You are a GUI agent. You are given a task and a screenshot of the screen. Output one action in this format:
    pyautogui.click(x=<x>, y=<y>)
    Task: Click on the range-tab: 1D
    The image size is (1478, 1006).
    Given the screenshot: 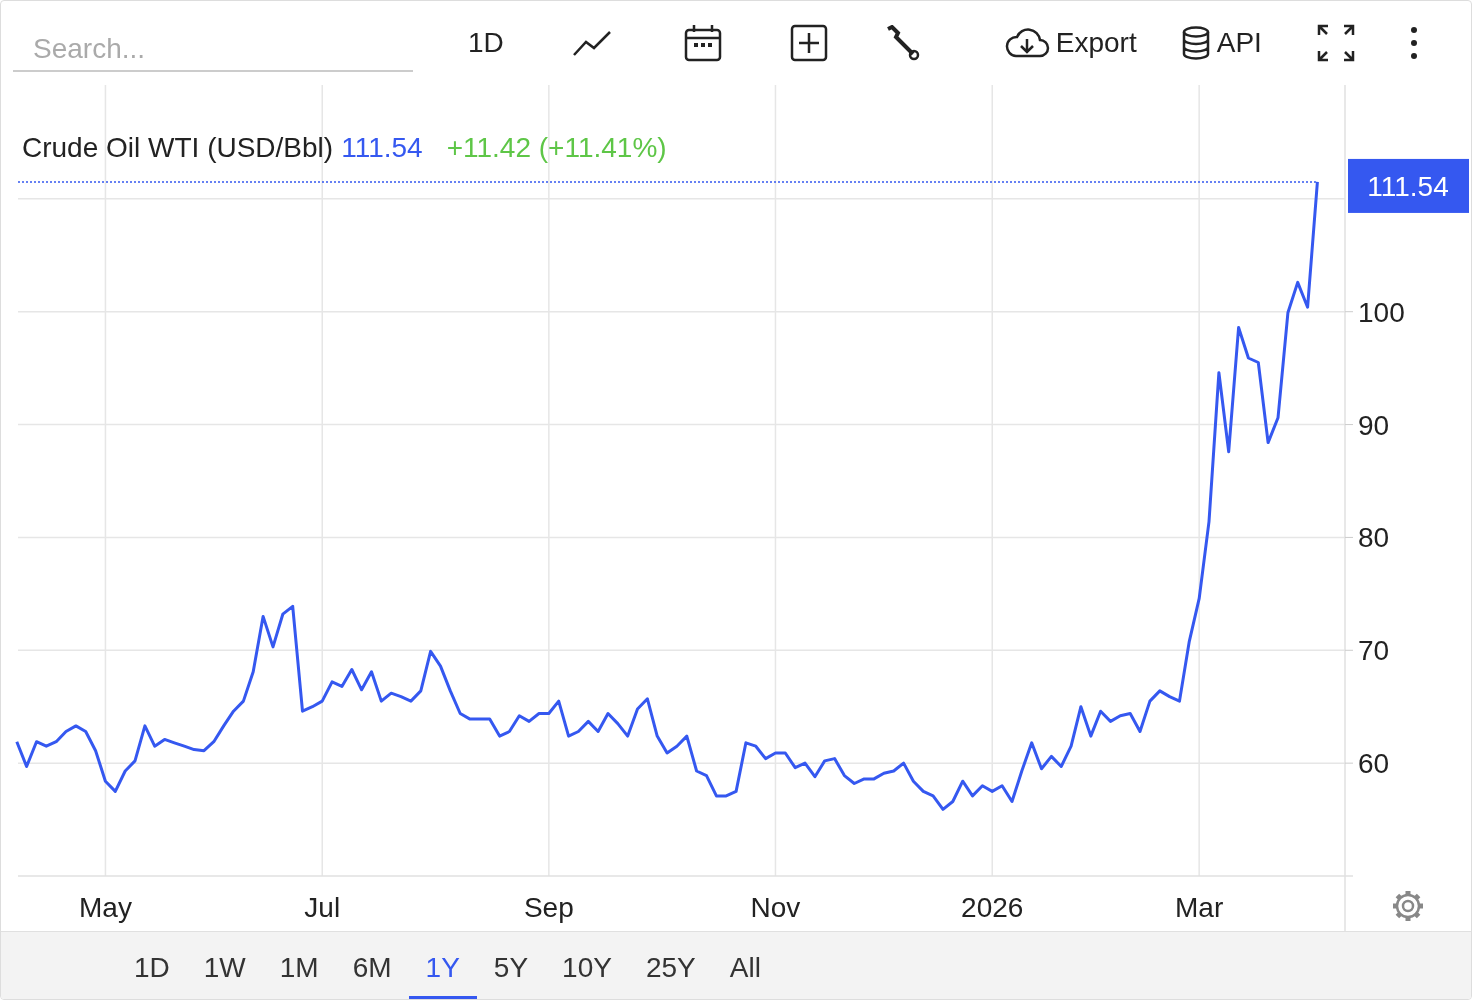 What is the action you would take?
    pyautogui.click(x=152, y=965)
    